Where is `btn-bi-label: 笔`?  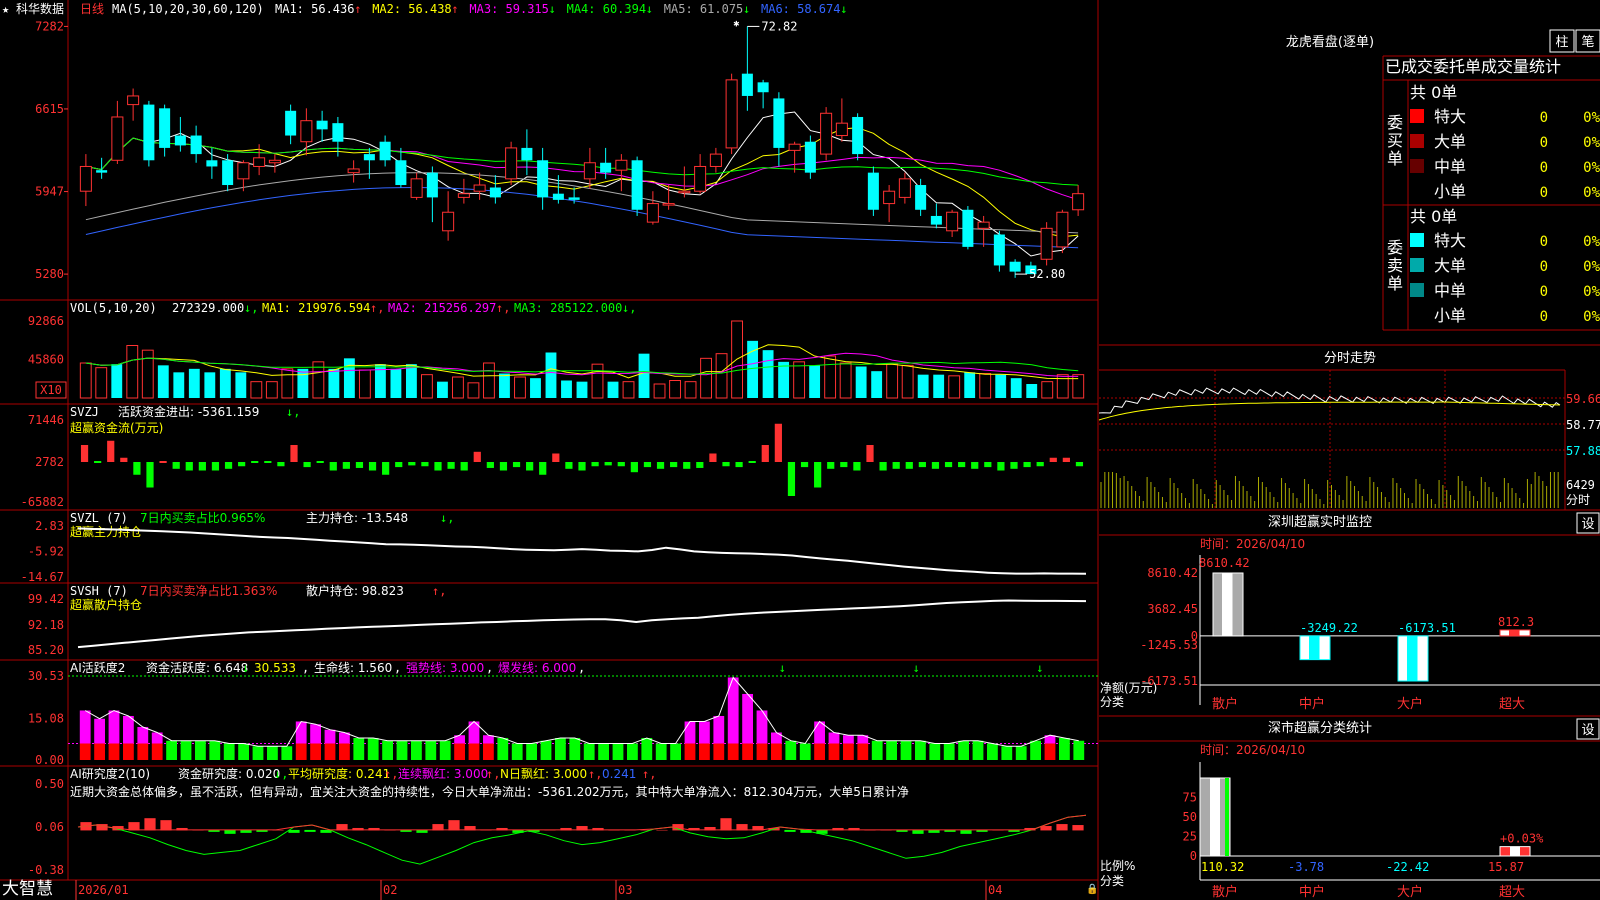 btn-bi-label: 笔 is located at coordinates (1587, 42).